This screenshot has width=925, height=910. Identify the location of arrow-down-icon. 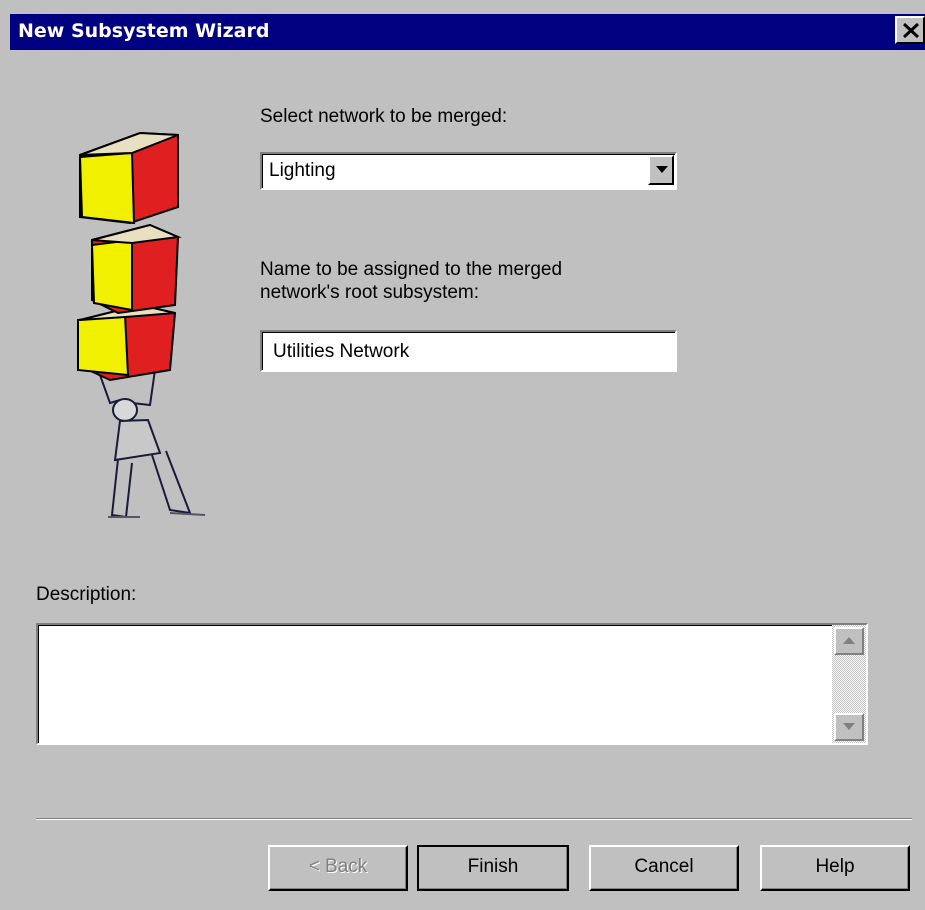
(849, 726).